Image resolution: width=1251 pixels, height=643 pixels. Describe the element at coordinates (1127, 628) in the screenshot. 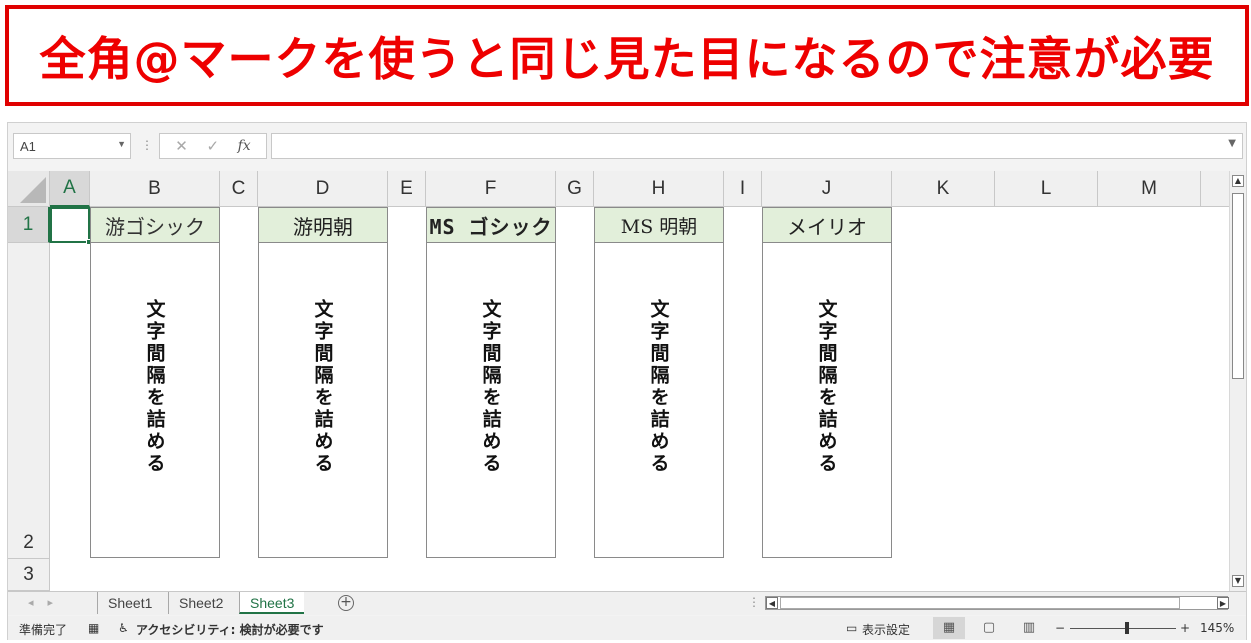

I see `zoom-slider-thumb` at that location.